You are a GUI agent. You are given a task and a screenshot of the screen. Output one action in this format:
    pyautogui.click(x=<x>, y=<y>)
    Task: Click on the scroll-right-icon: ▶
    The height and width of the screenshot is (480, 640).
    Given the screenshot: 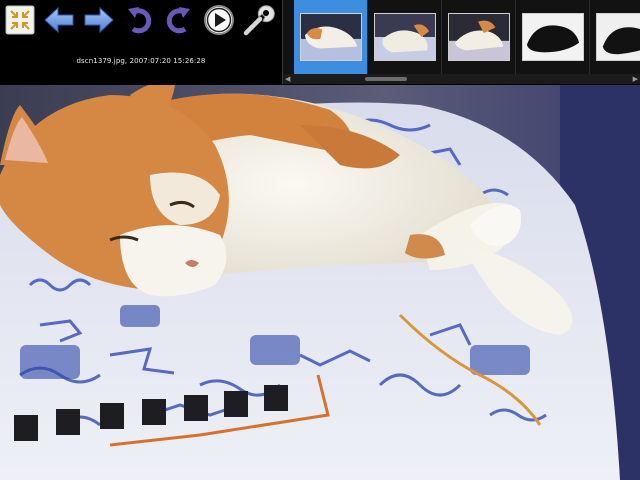 What is the action you would take?
    pyautogui.click(x=634, y=79)
    